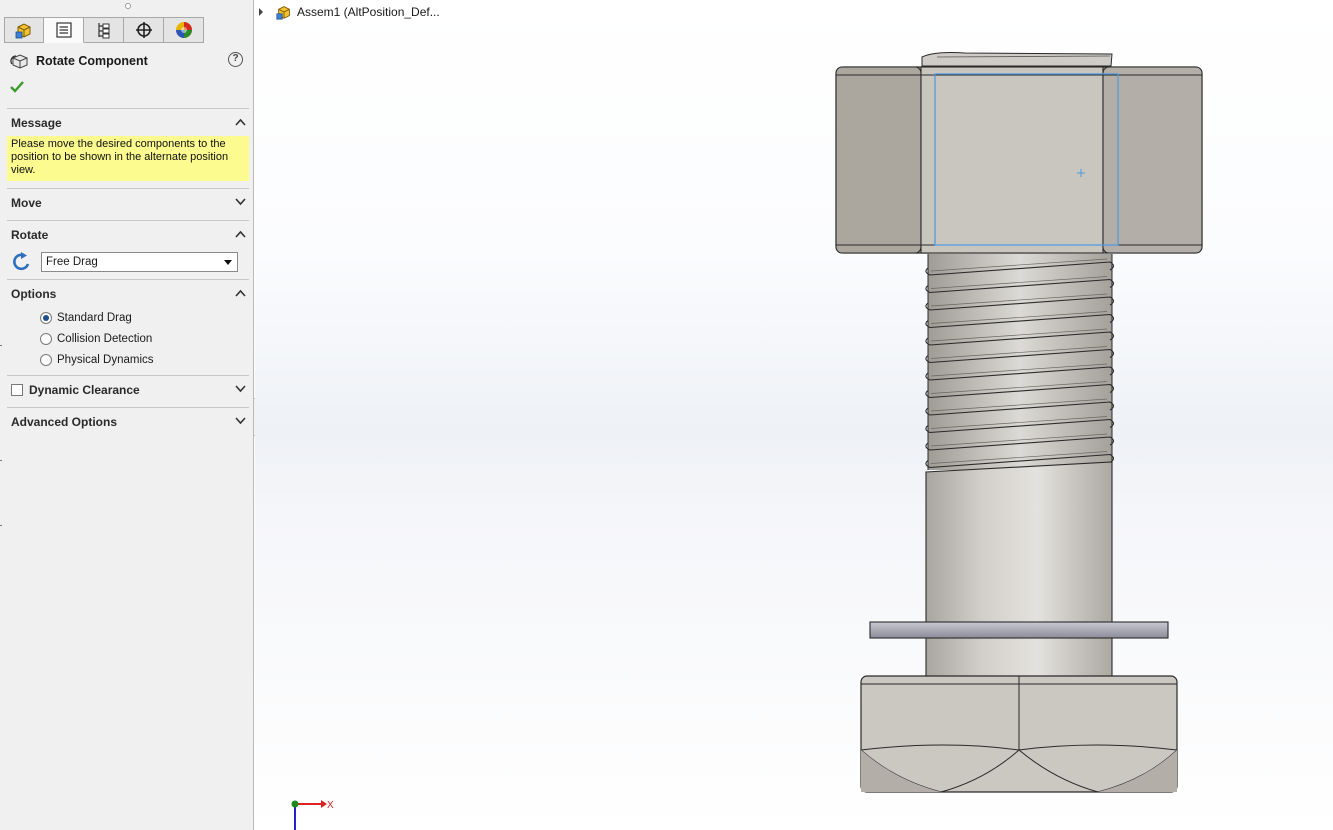  I want to click on featuremanager-tab, so click(24, 30).